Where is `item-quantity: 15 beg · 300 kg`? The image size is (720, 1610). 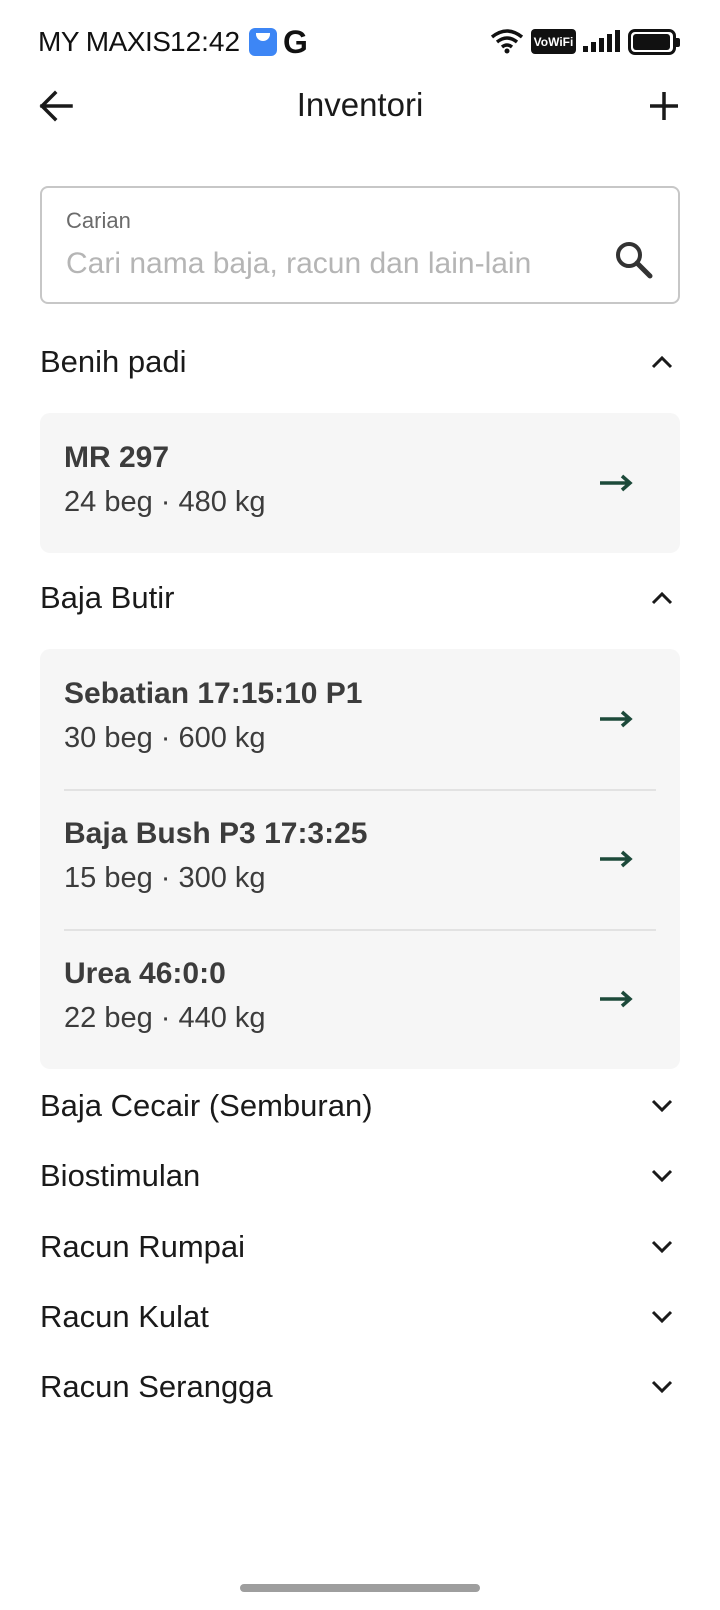 item-quantity: 15 beg · 300 kg is located at coordinates (165, 878).